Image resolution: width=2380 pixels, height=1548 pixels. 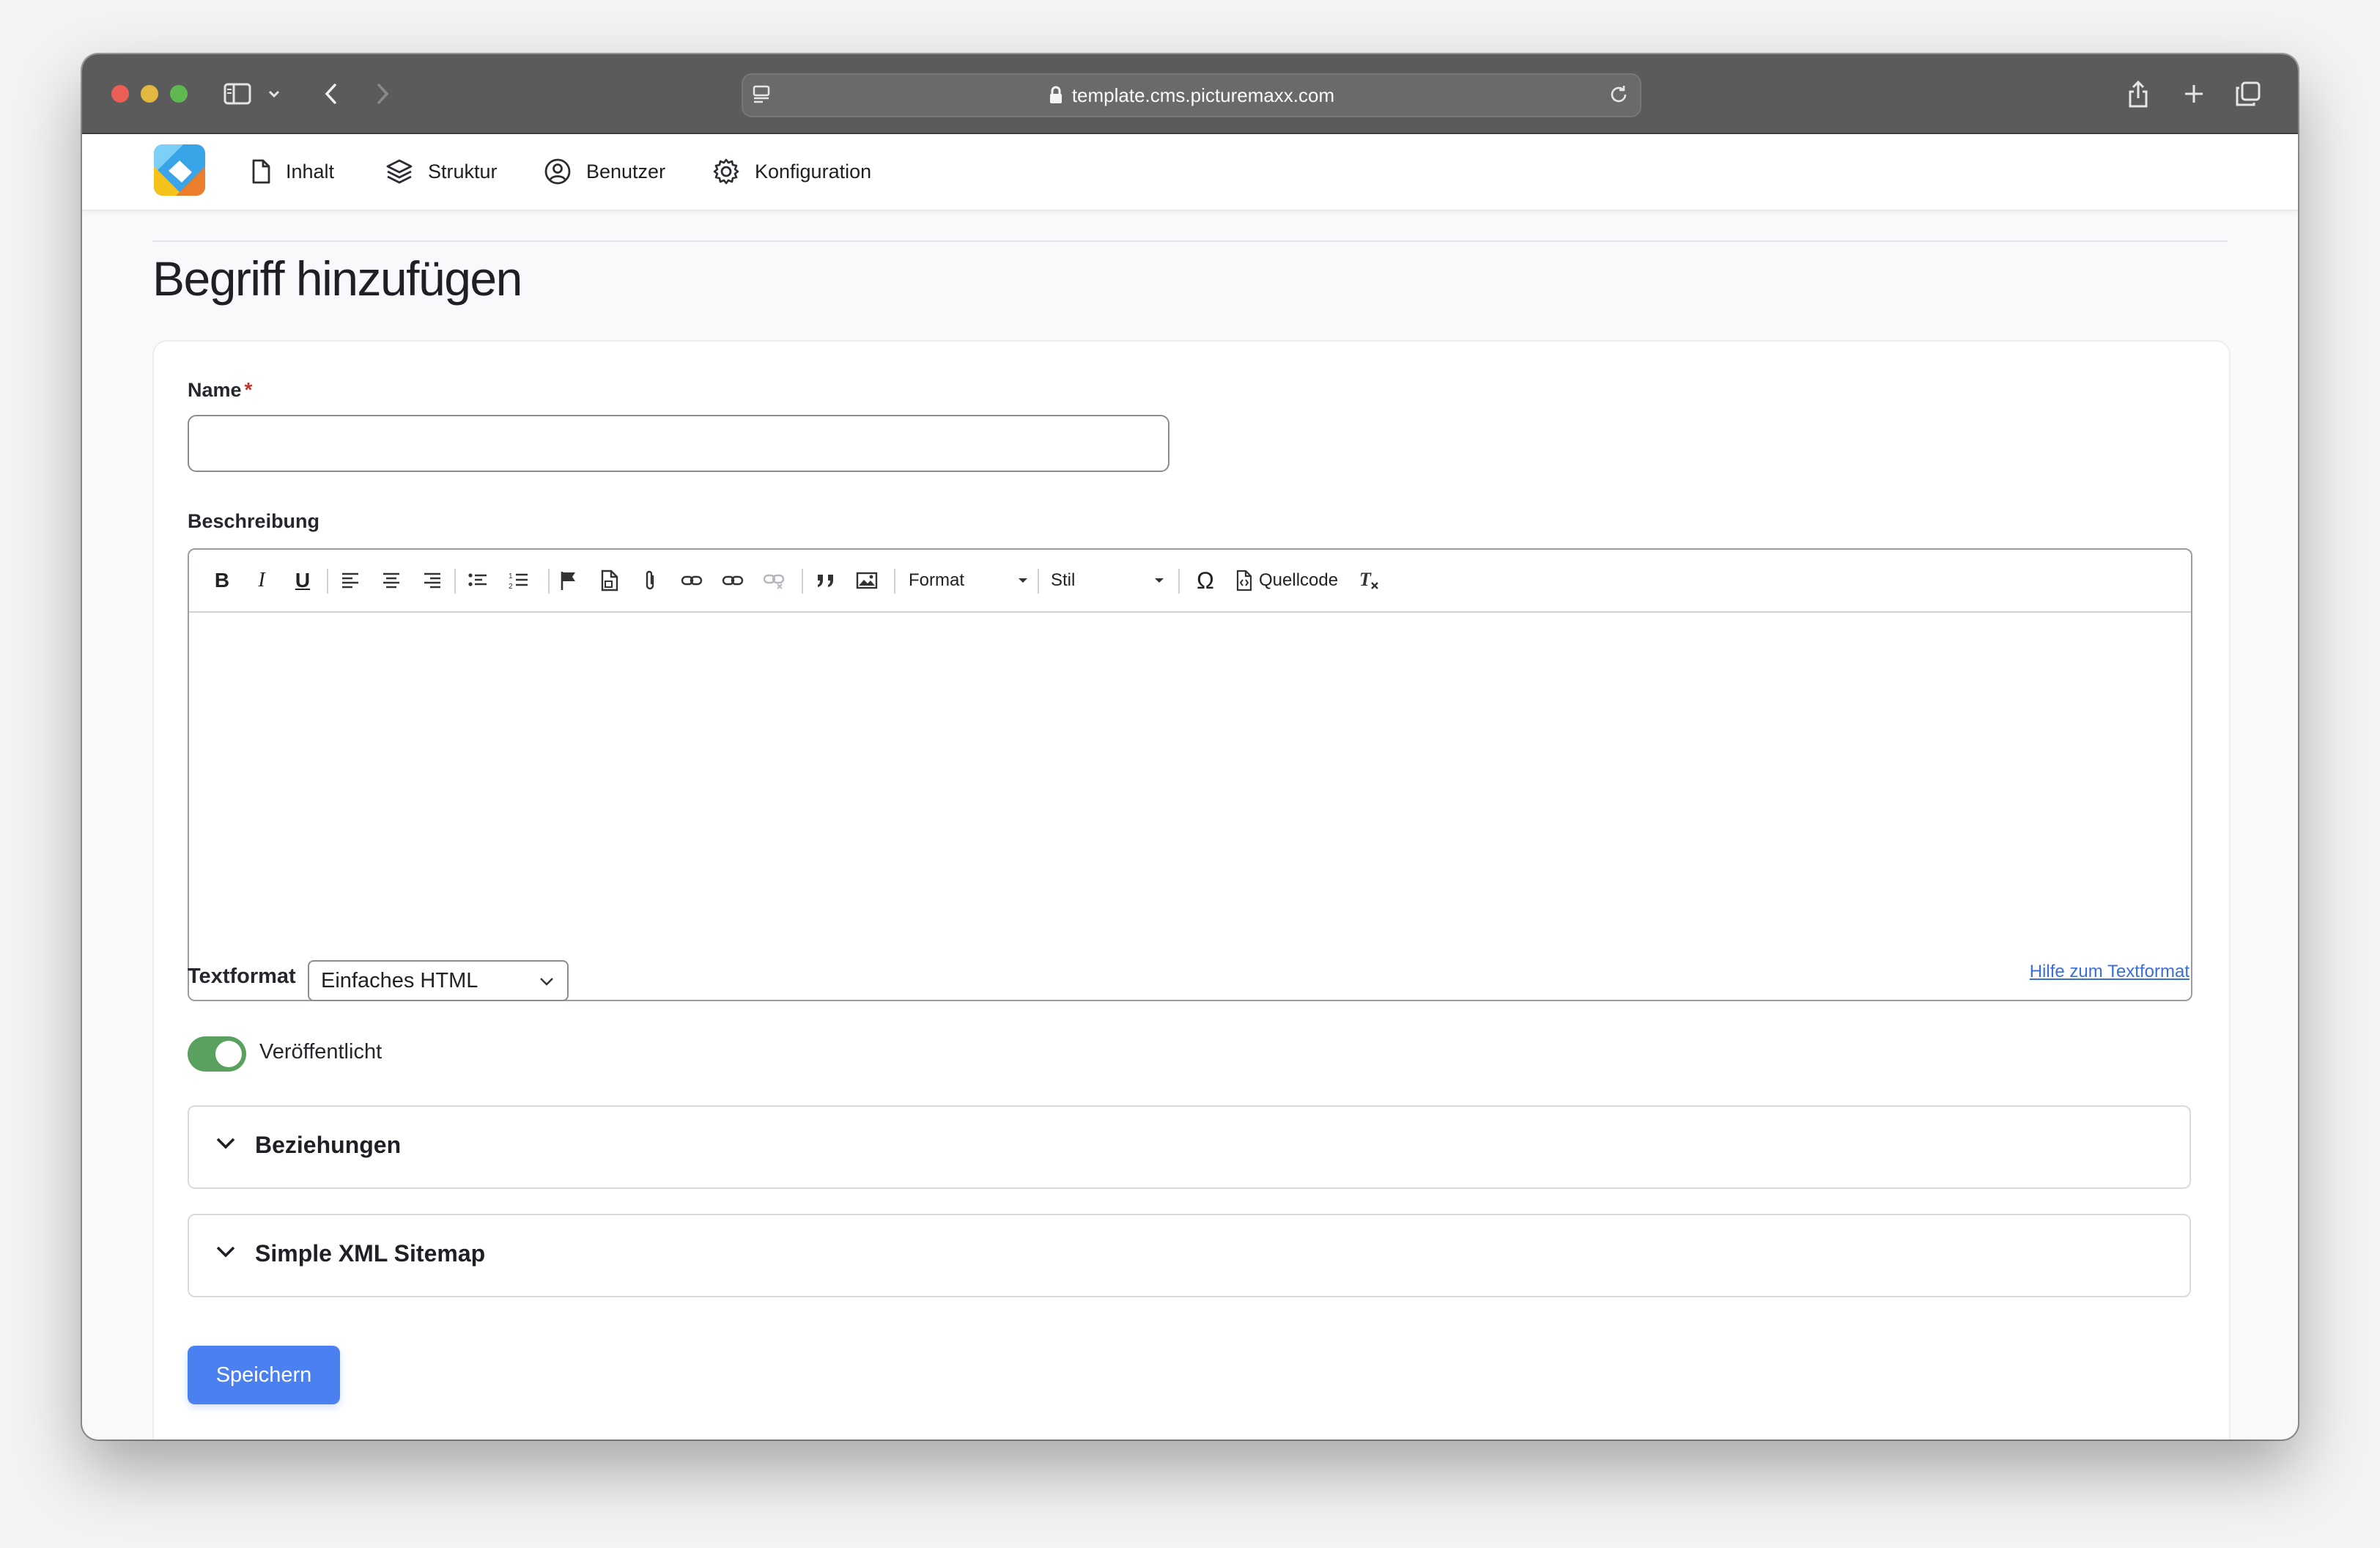 What do you see at coordinates (399, 980) in the screenshot?
I see `textformat-select-value: Einfaches HTML` at bounding box center [399, 980].